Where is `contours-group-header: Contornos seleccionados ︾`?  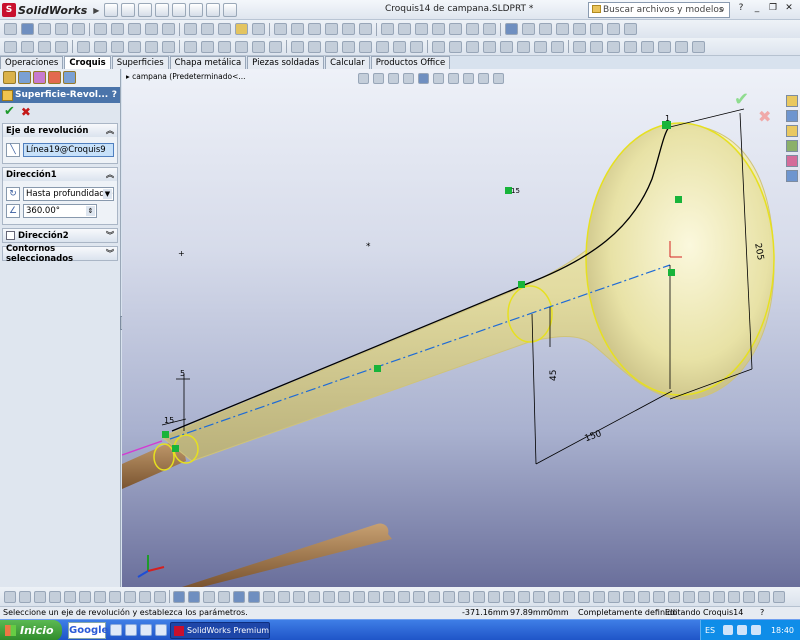 contours-group-header: Contornos seleccionados ︾ is located at coordinates (60, 254).